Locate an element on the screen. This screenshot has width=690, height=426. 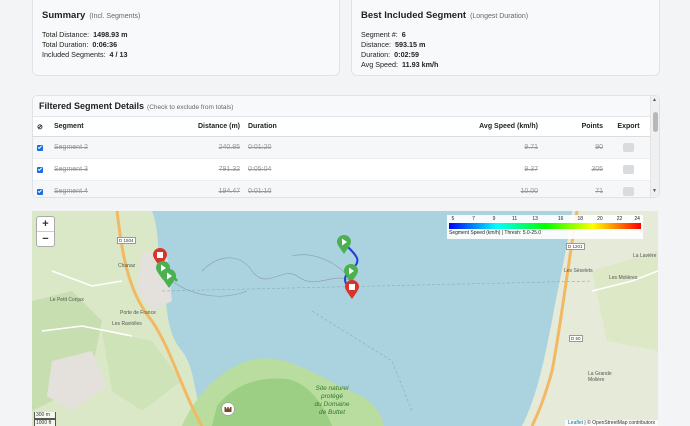
legend-label: Segment Speed (km/h) | Thresh: 5.0-25.0 is located at coordinates (495, 233).